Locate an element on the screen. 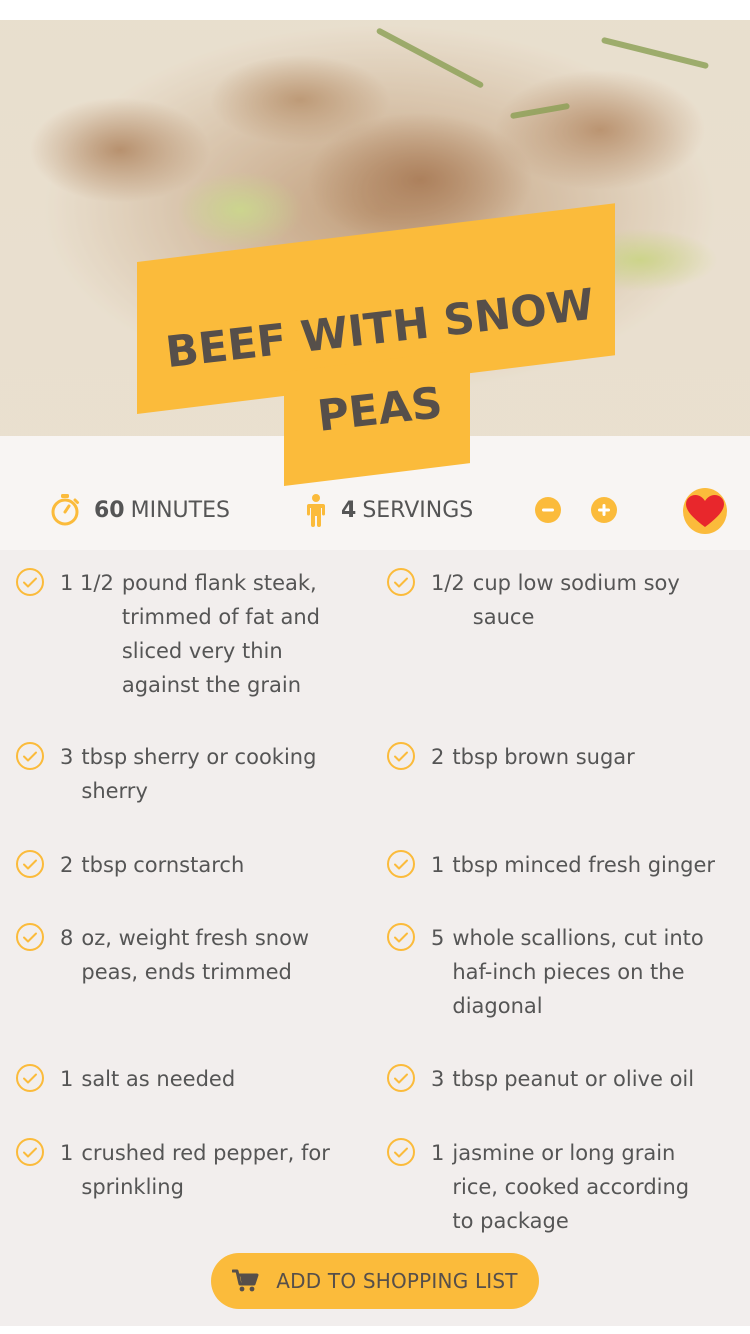 This screenshot has width=750, height=1334. cook-time: 60 MINUTES is located at coordinates (140, 510).